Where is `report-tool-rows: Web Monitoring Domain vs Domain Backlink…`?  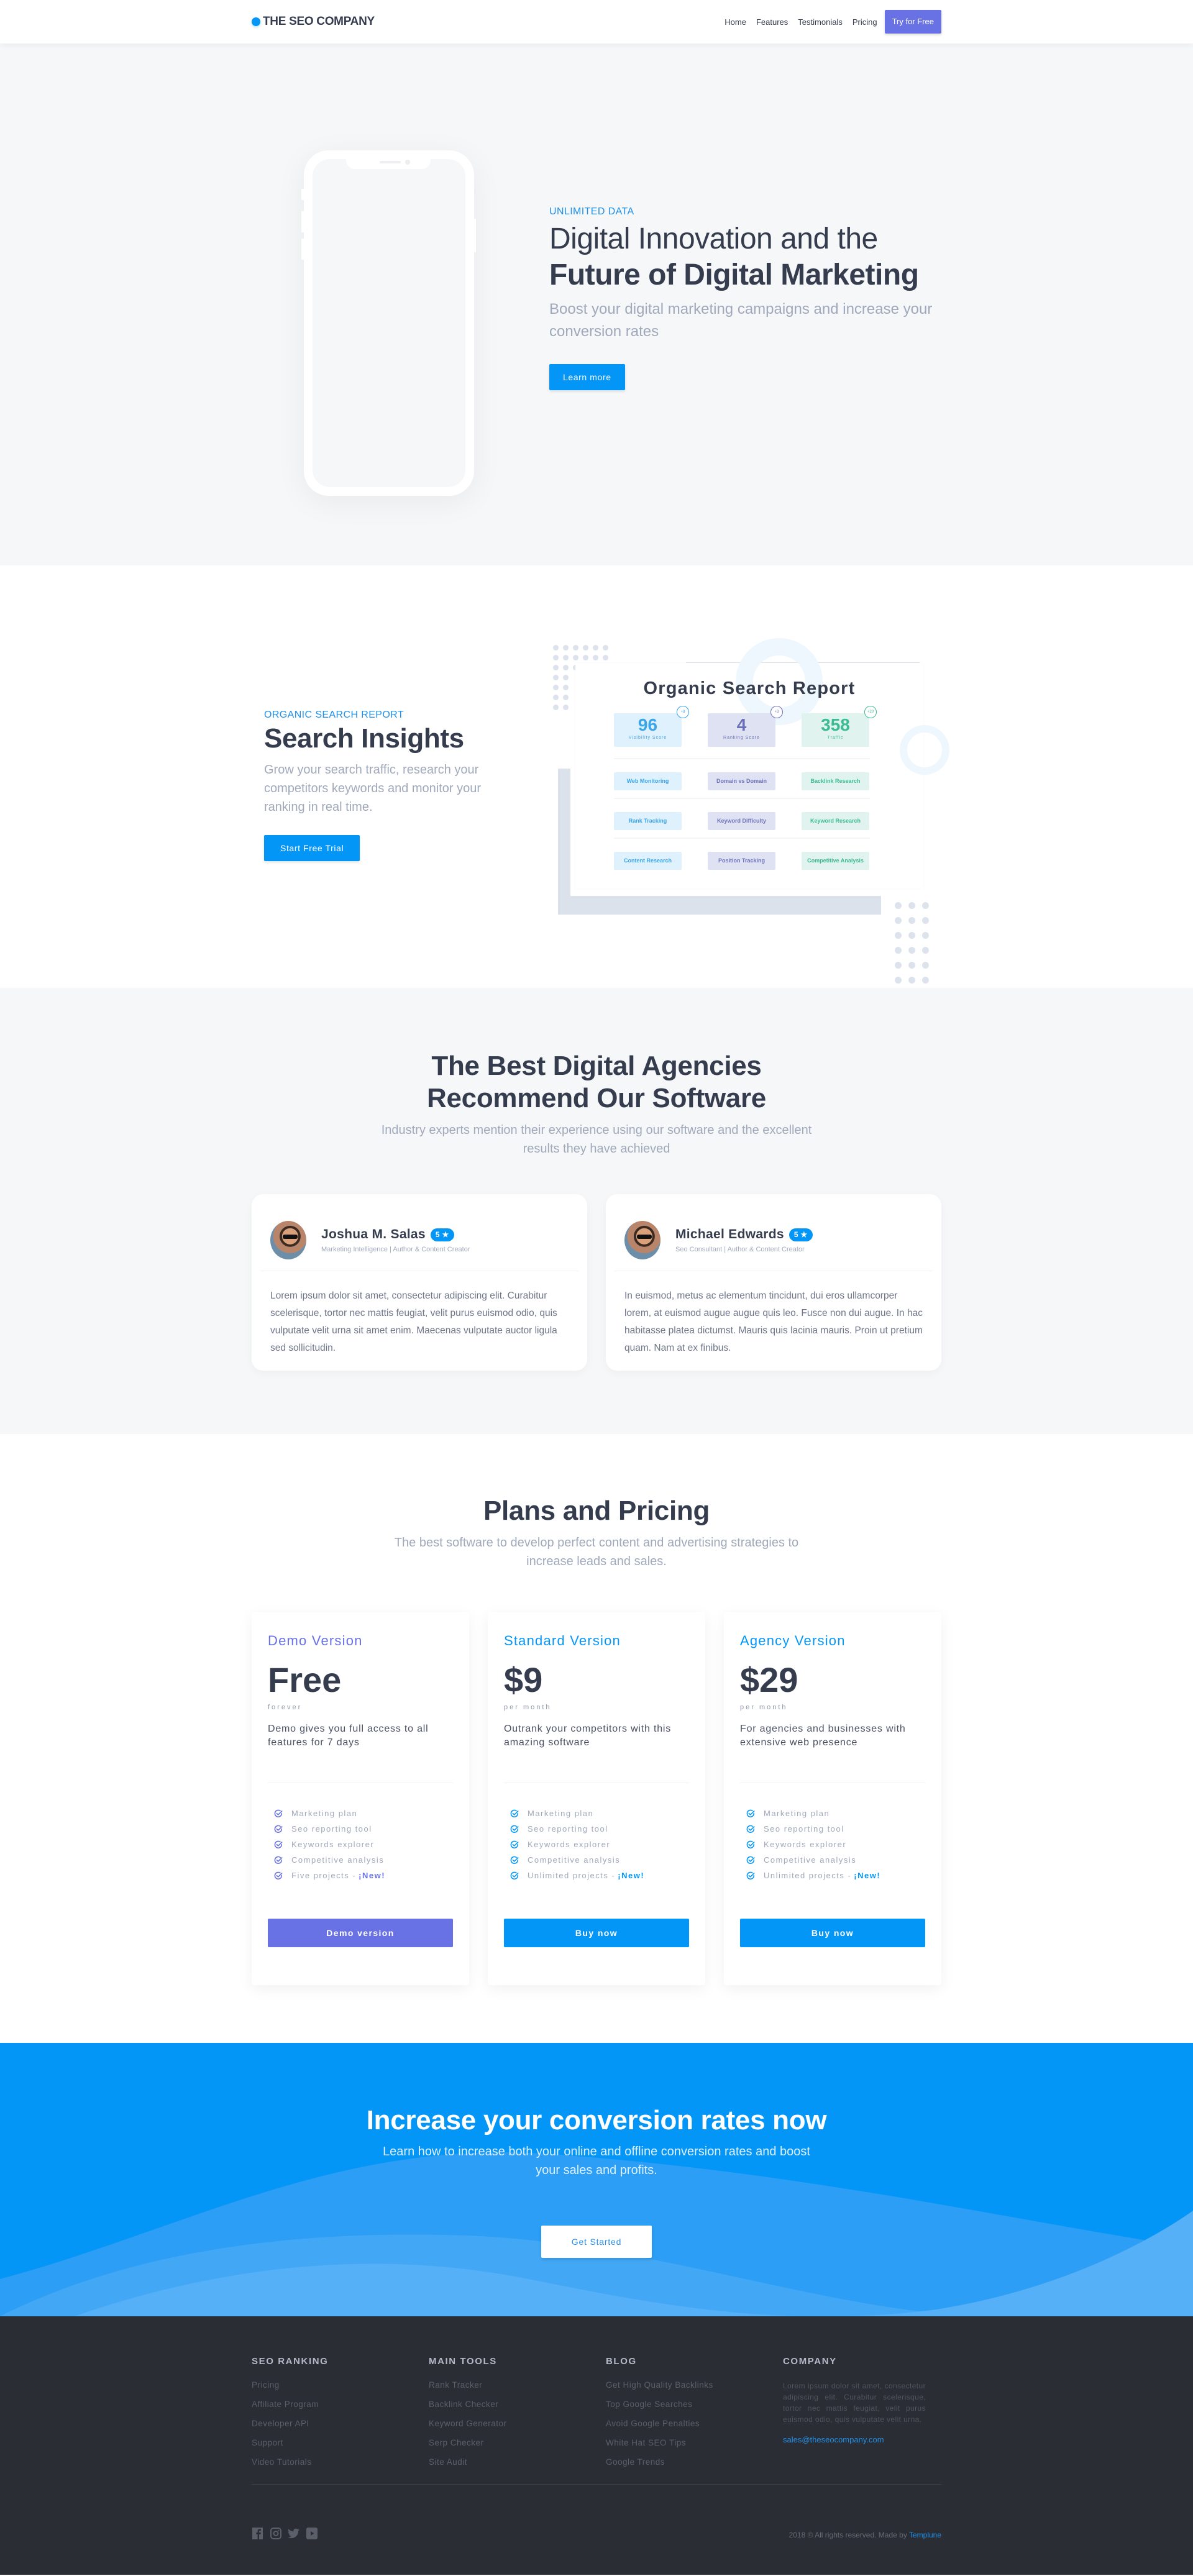
report-tool-rows: Web Monitoring Domain vs Domain Backlink… is located at coordinates (742, 817).